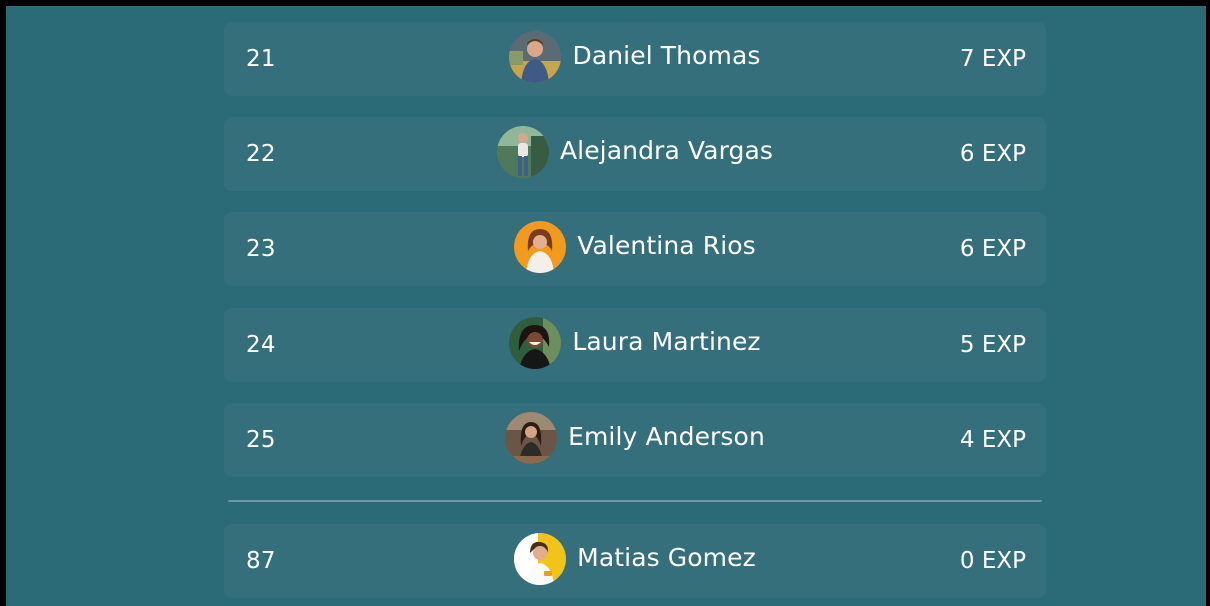 The height and width of the screenshot is (606, 1210). What do you see at coordinates (992, 345) in the screenshot?
I see `exp-value: 5 EXP` at bounding box center [992, 345].